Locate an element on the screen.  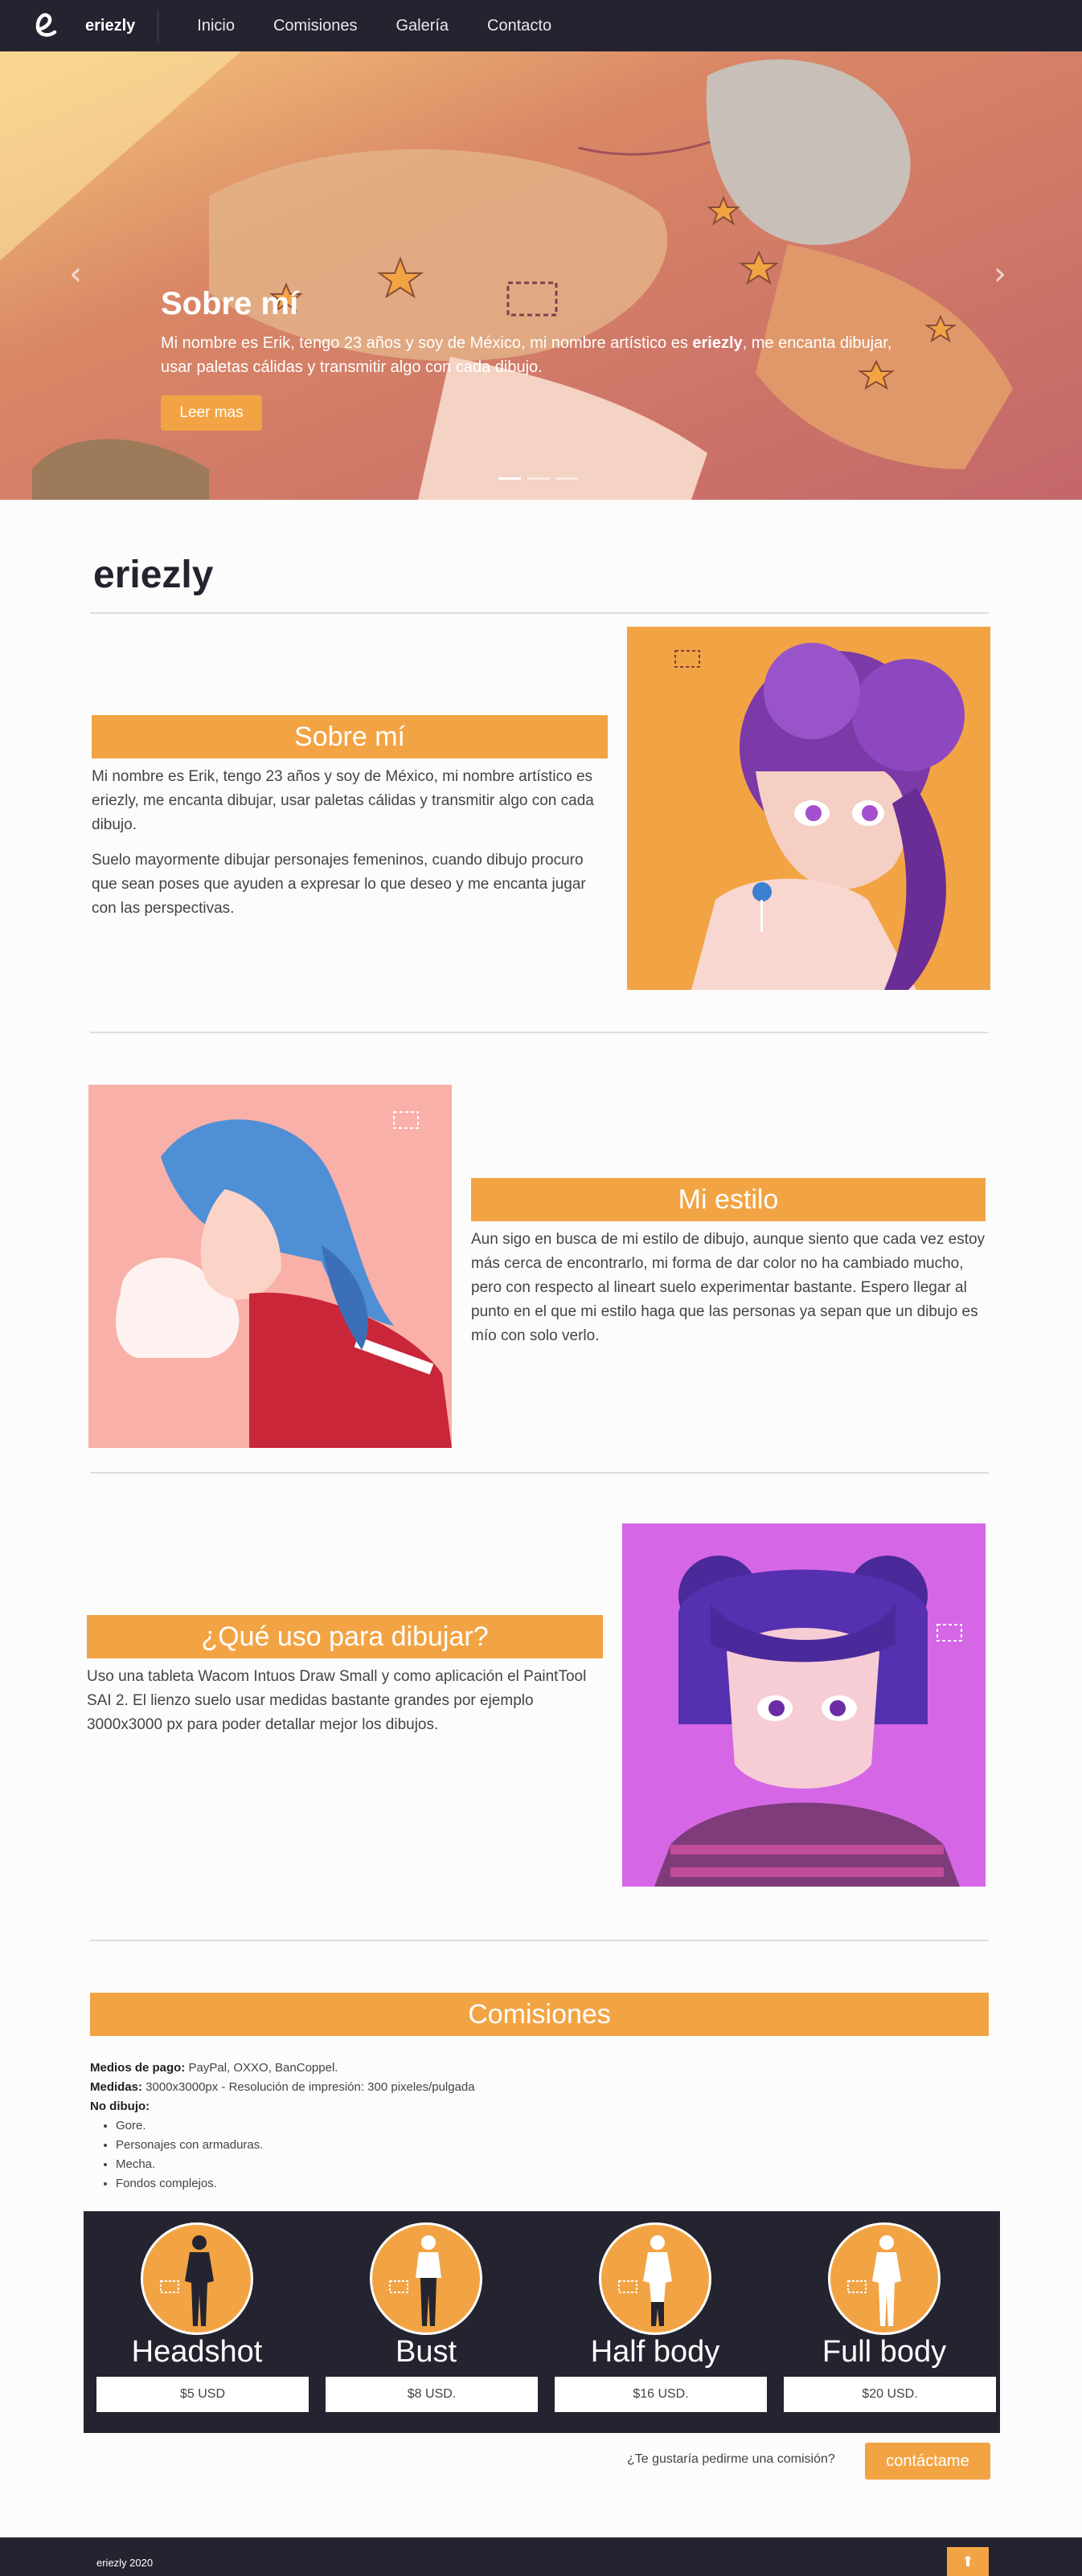
list-item: Mecha. is located at coordinates (295, 2164).